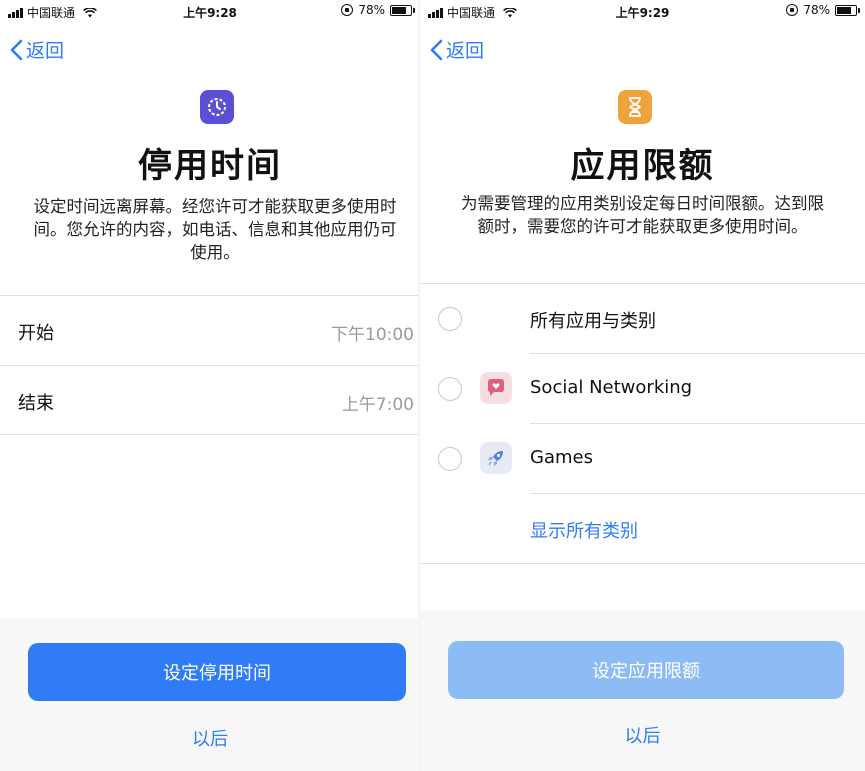  What do you see at coordinates (611, 387) in the screenshot?
I see `option-label: Social Networking` at bounding box center [611, 387].